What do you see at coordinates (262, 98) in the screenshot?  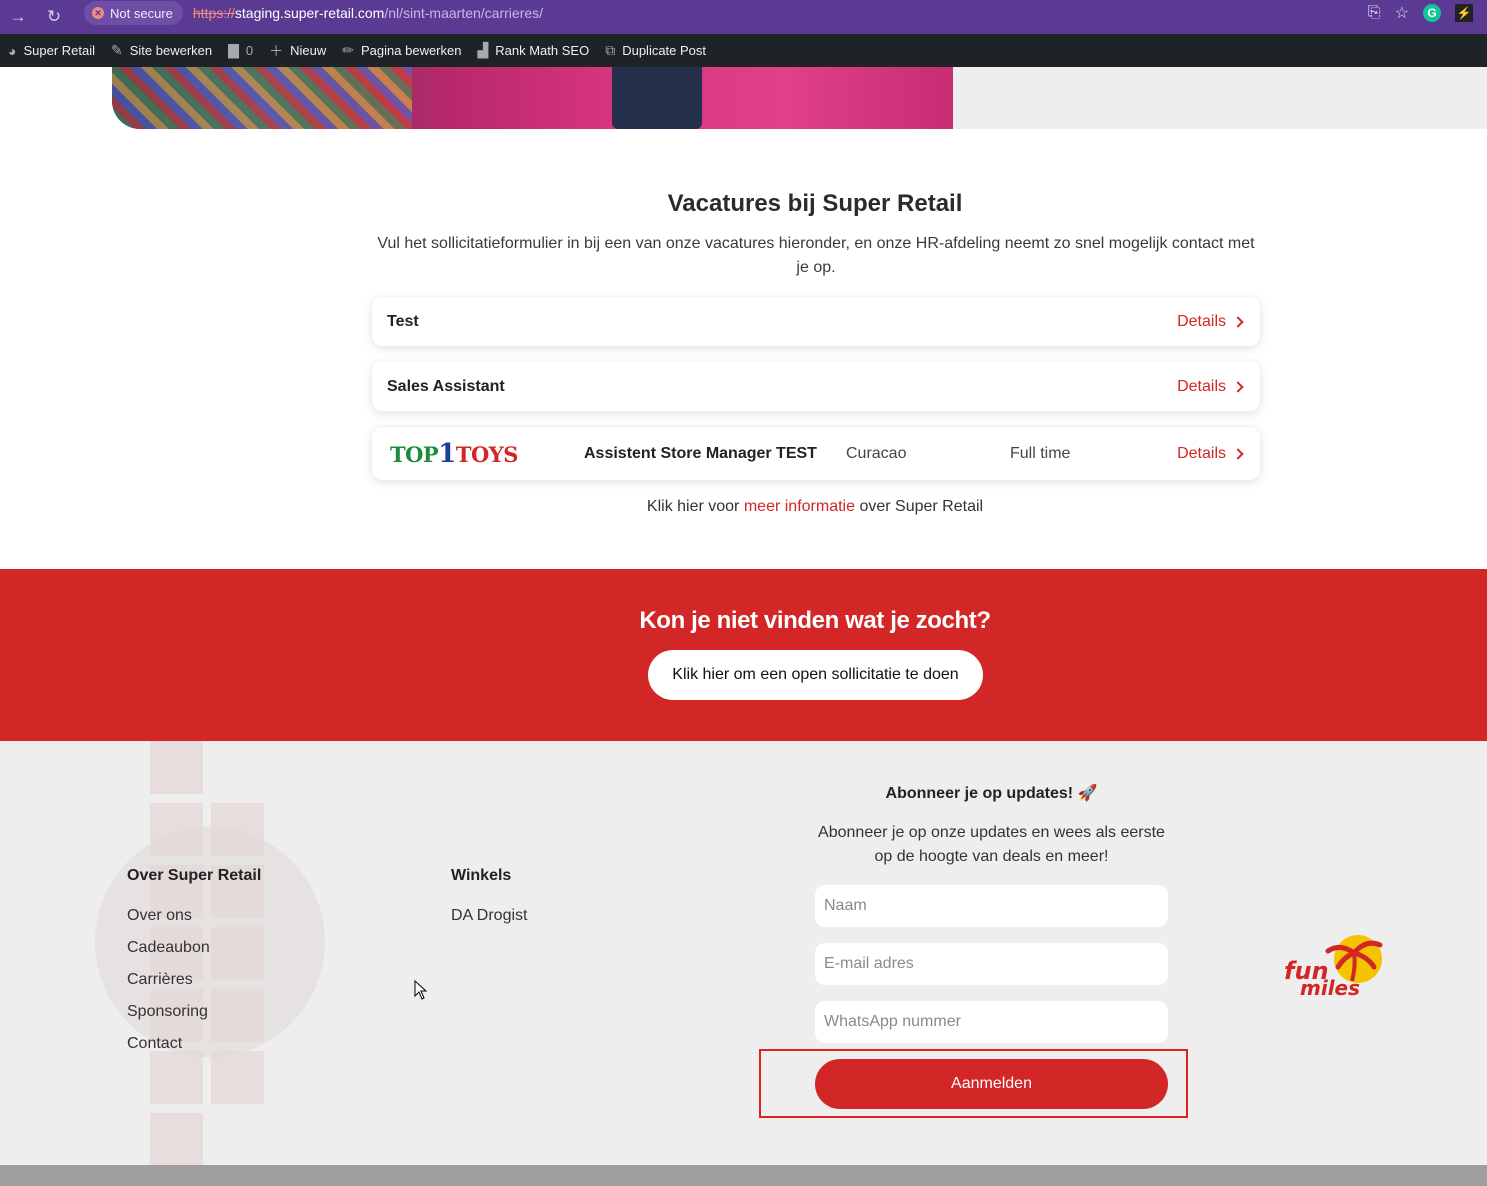 I see `hero-image-candy` at bounding box center [262, 98].